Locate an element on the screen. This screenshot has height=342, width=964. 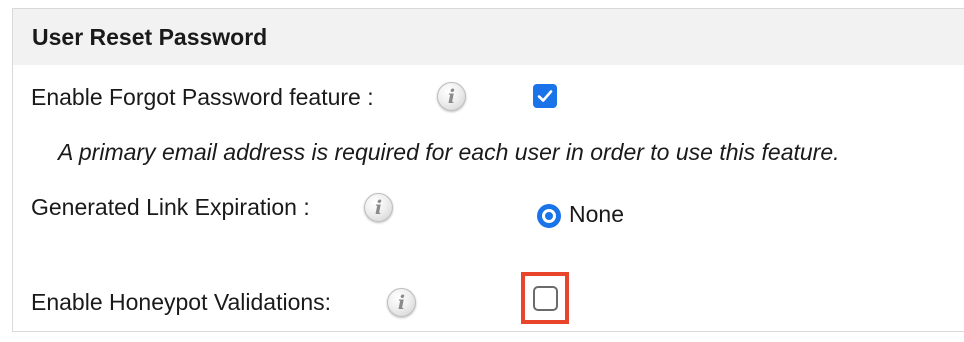
forgot-password-label: Enable Forgot Password feature : is located at coordinates (202, 97).